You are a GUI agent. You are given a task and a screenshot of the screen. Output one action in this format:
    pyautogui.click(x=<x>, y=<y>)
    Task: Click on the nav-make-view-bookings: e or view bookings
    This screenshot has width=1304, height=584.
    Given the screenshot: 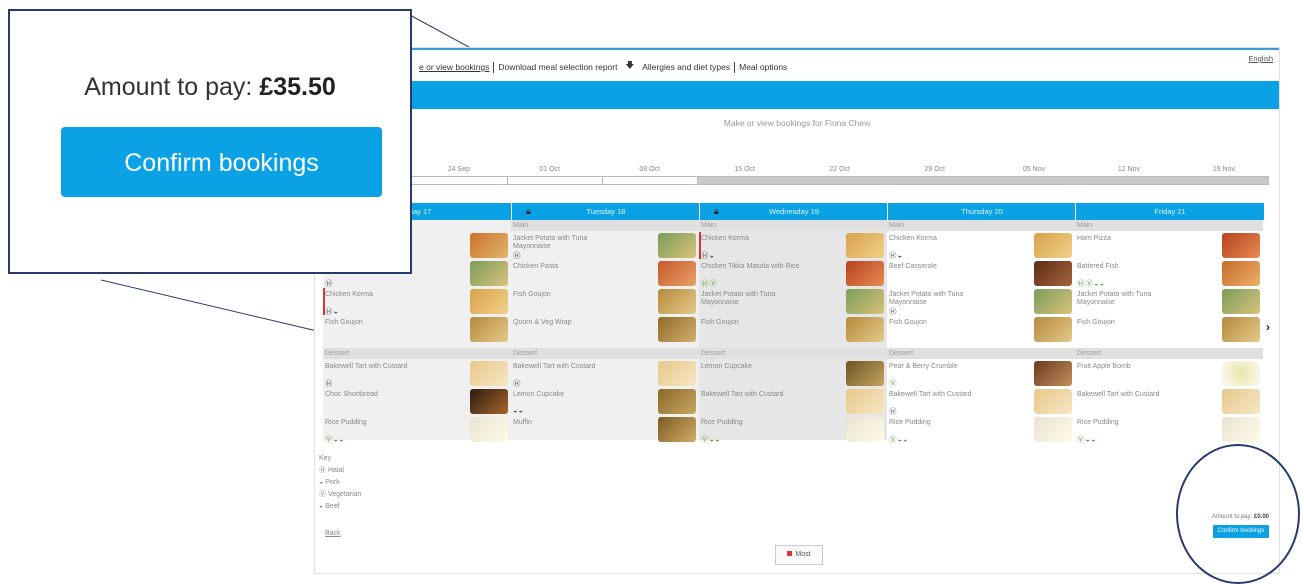 What is the action you would take?
    pyautogui.click(x=454, y=67)
    